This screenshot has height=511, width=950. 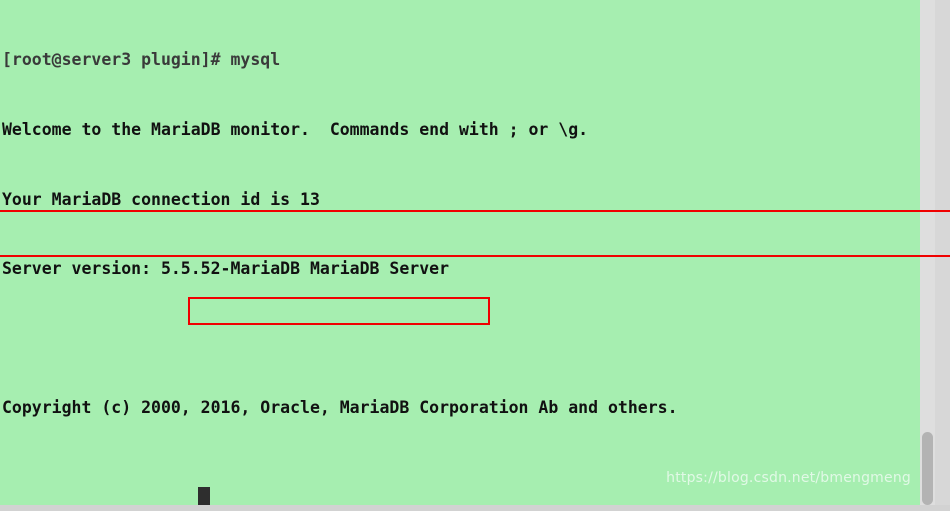 What do you see at coordinates (161, 199) in the screenshot?
I see `console-line-connection-id: Your MariaDB connection id is 13` at bounding box center [161, 199].